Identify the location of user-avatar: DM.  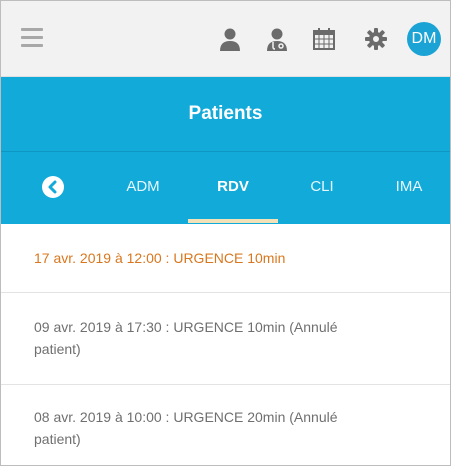
(424, 39).